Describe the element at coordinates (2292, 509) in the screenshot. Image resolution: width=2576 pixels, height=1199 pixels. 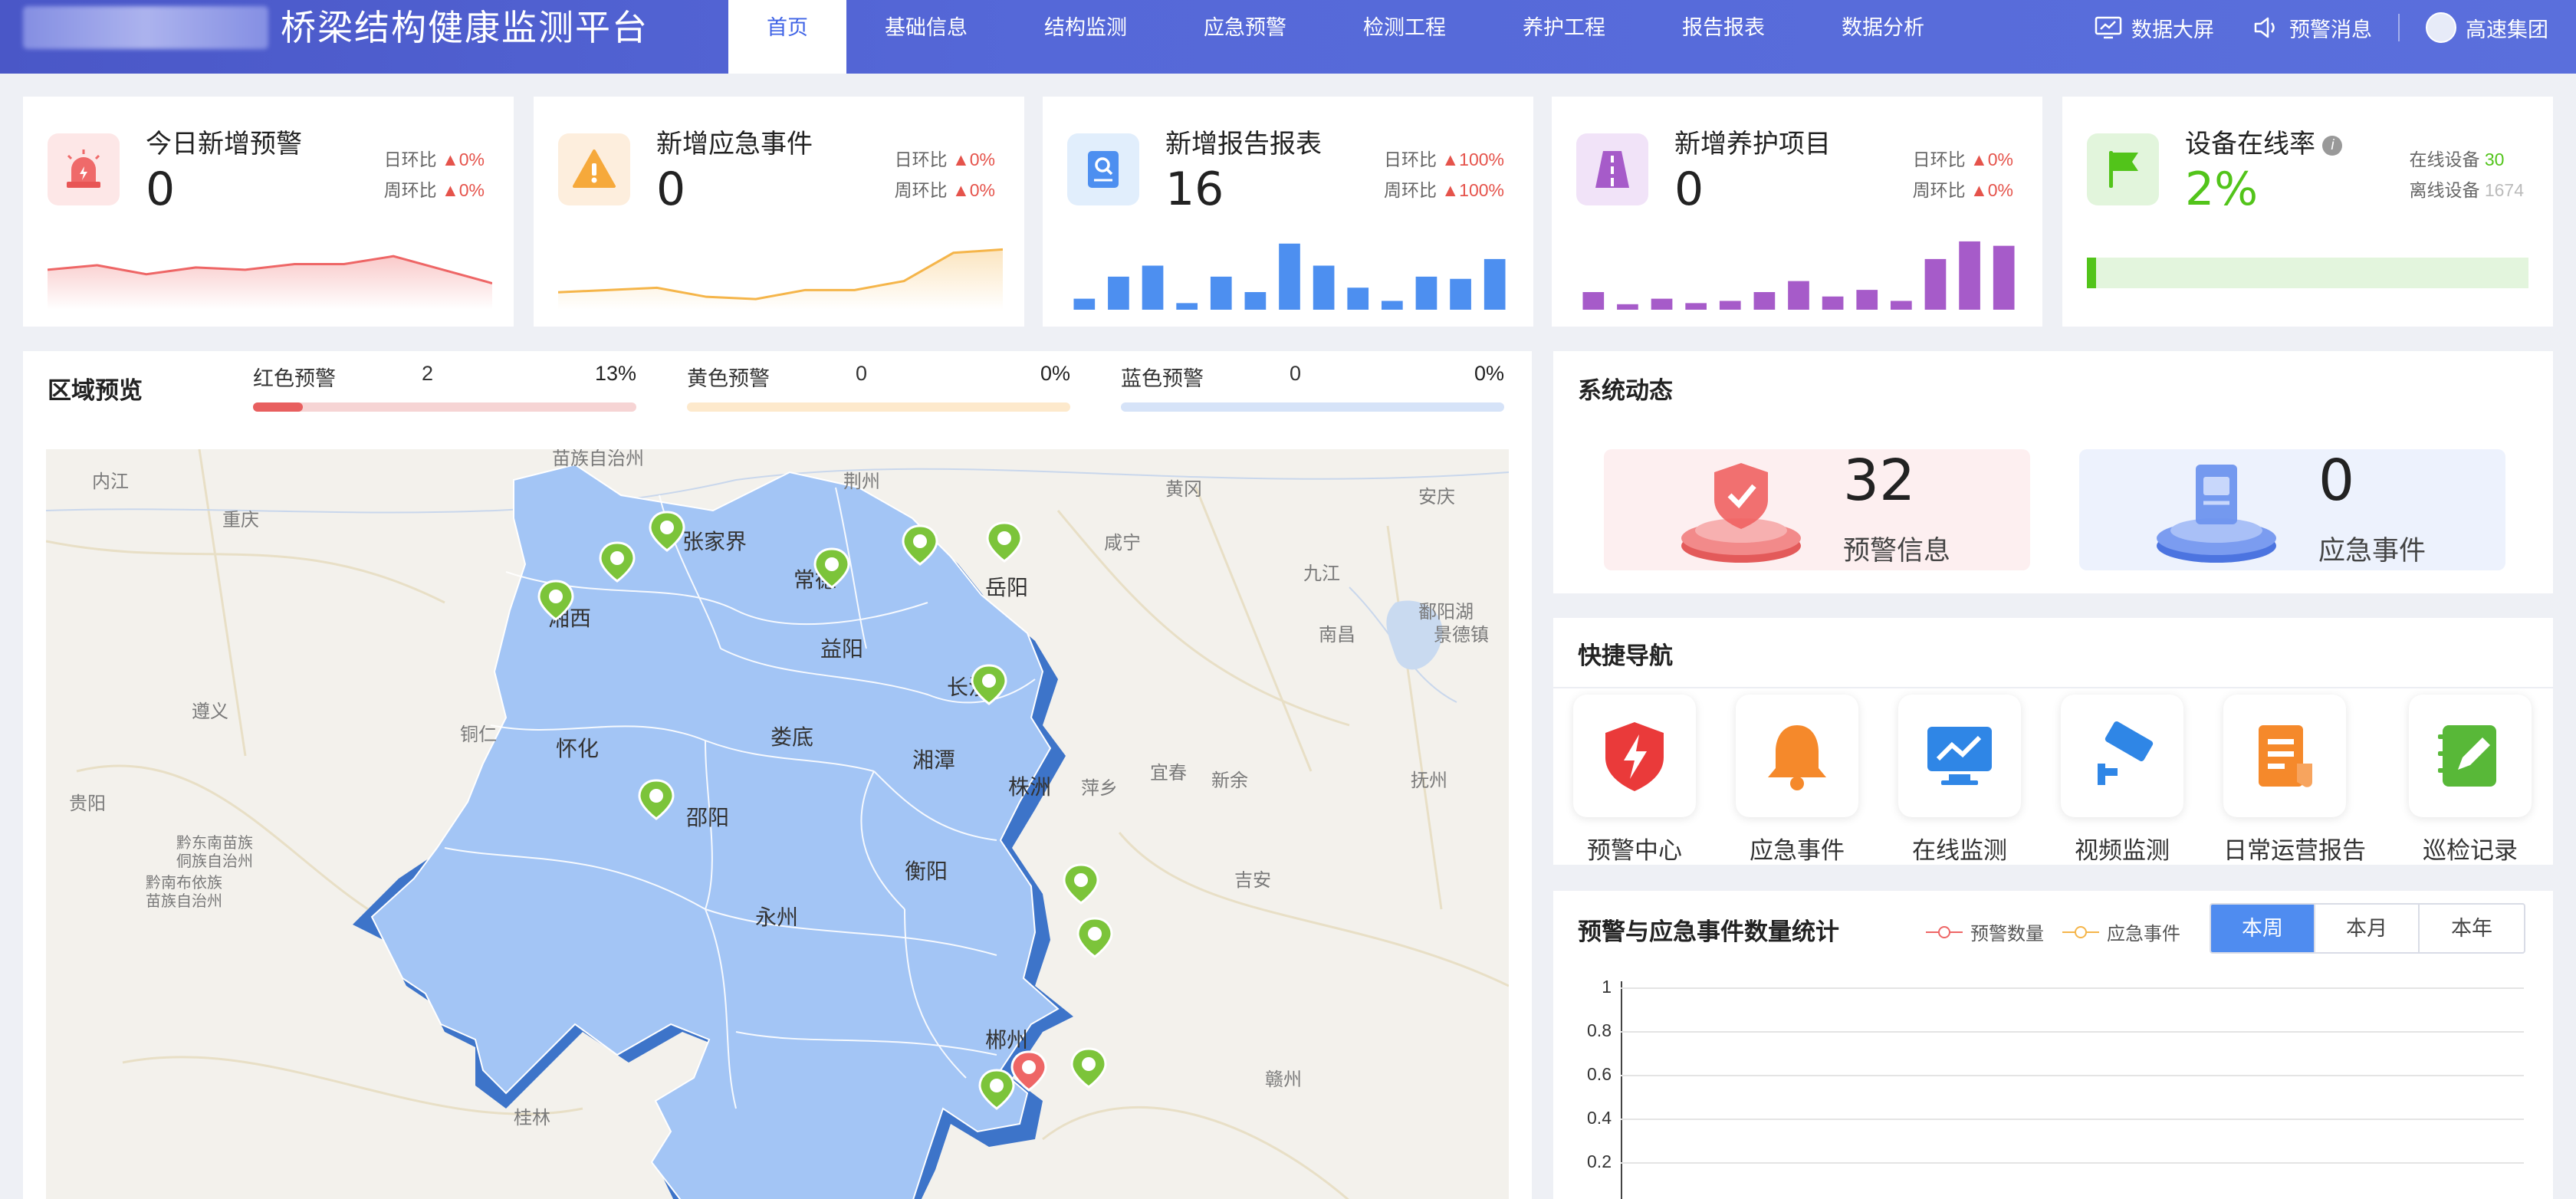
I see `emergency-event-box: 0 应急事件` at that location.